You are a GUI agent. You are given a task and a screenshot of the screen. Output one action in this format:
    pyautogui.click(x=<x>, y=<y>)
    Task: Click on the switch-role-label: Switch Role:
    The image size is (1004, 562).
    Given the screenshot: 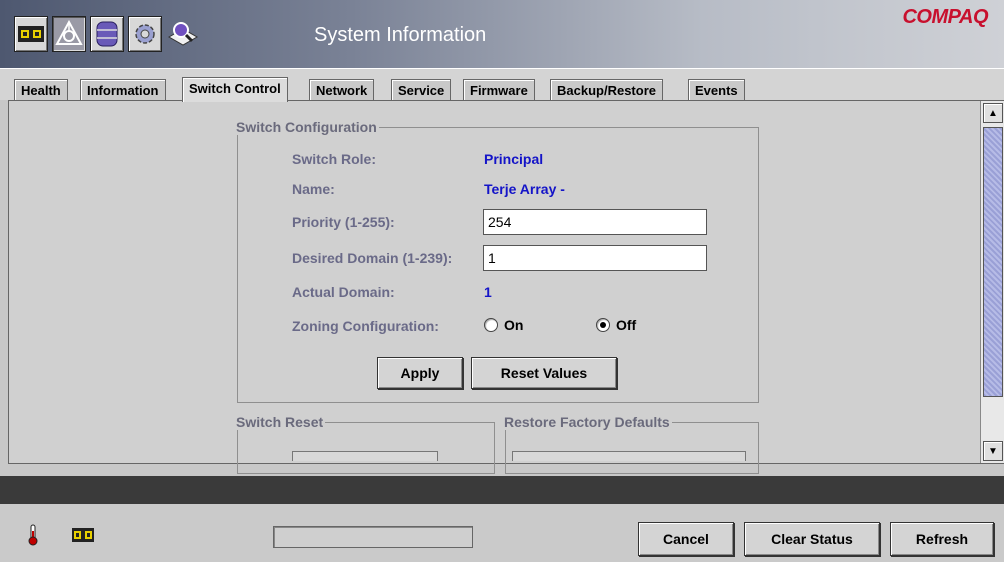 What is the action you would take?
    pyautogui.click(x=334, y=159)
    